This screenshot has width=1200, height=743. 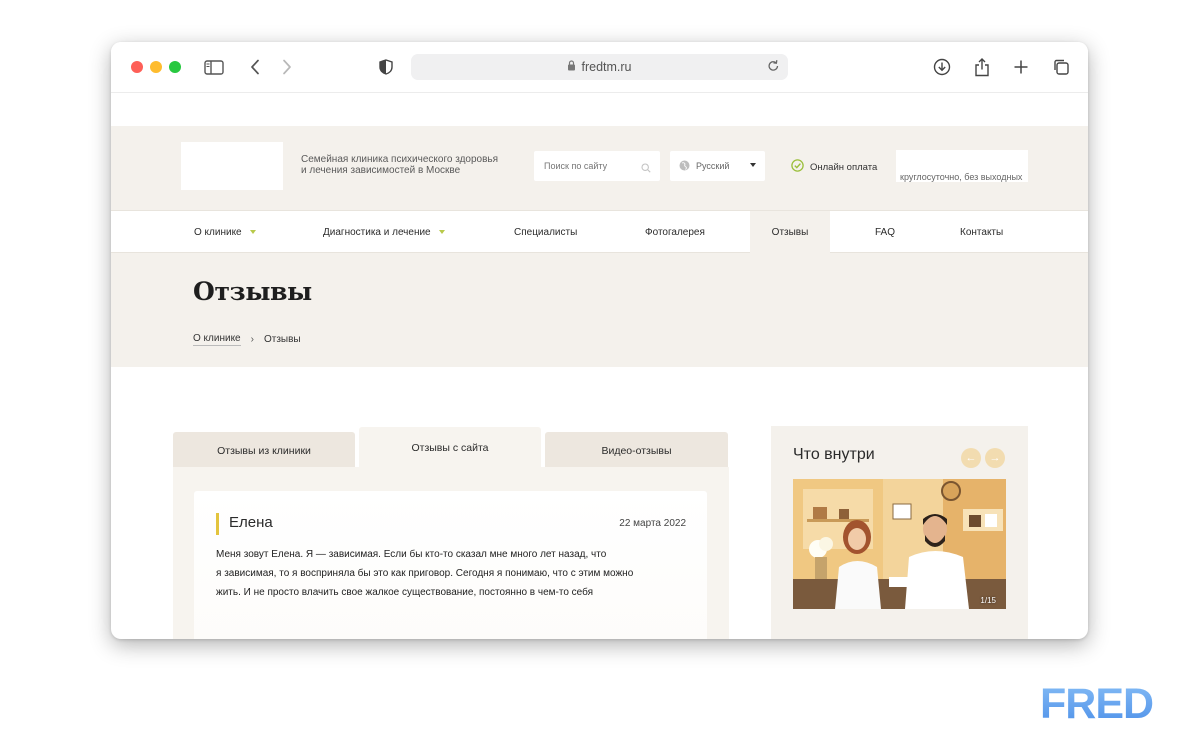 I want to click on lock-icon, so click(x=571, y=67).